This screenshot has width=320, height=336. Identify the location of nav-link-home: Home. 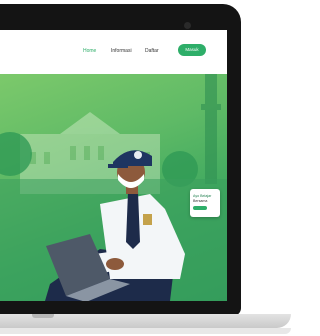
(89, 51).